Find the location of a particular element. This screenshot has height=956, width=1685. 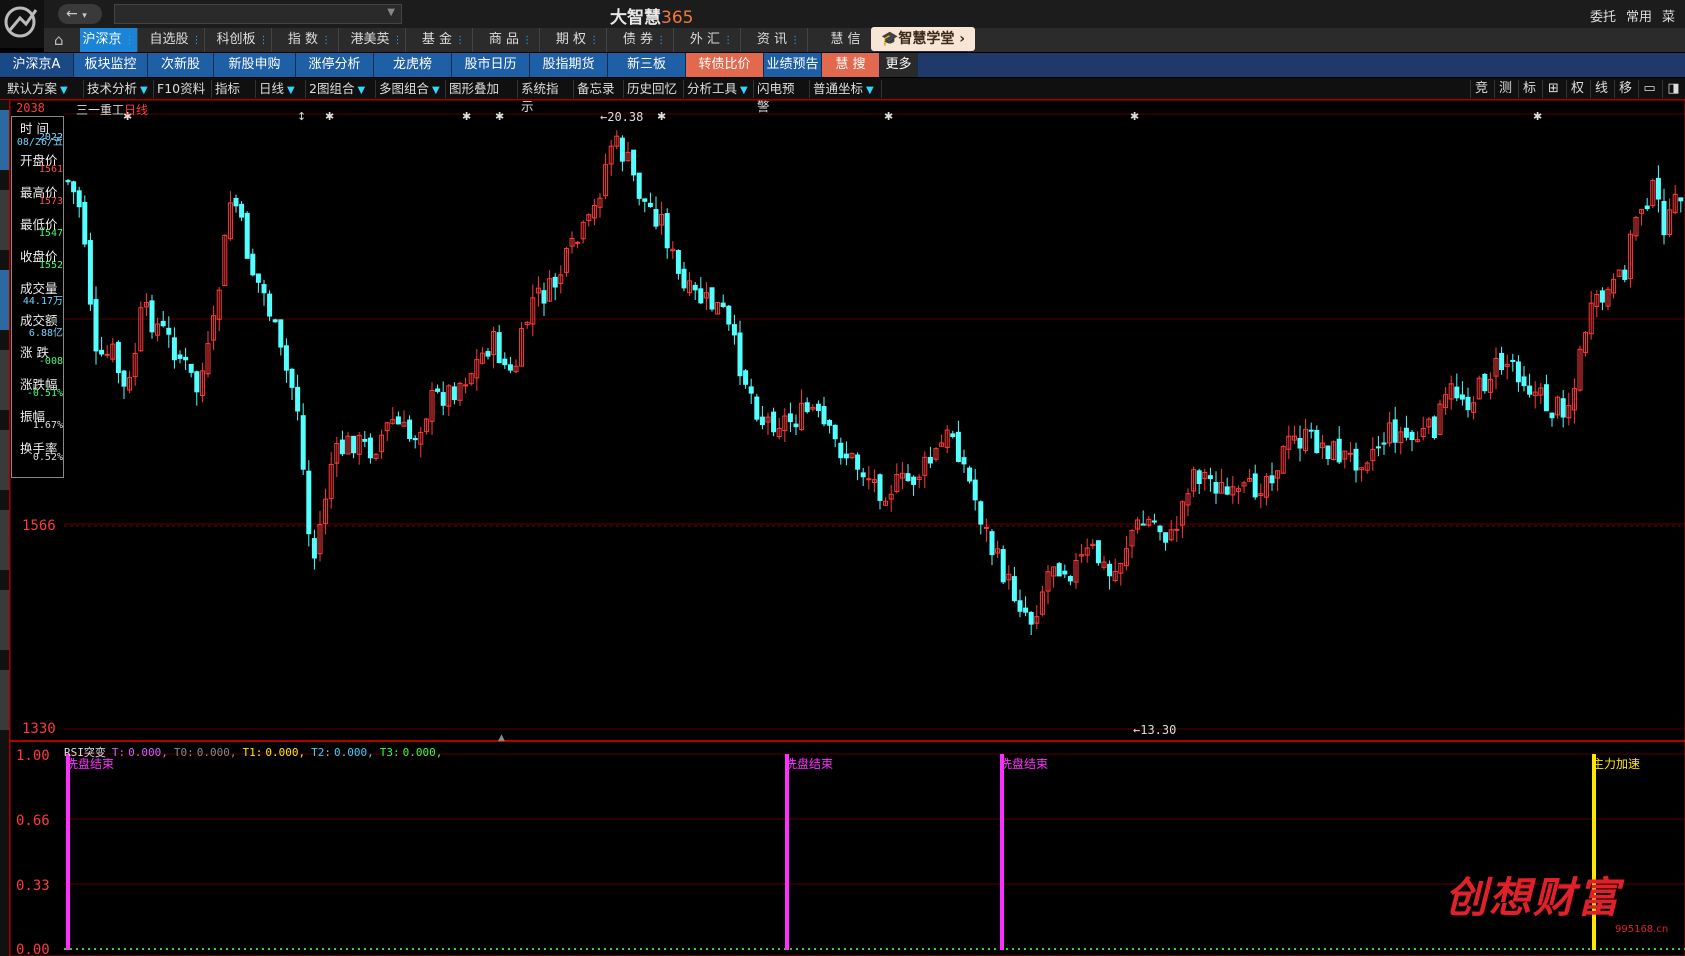

tool-4: 日线 ▼ is located at coordinates (281, 89).